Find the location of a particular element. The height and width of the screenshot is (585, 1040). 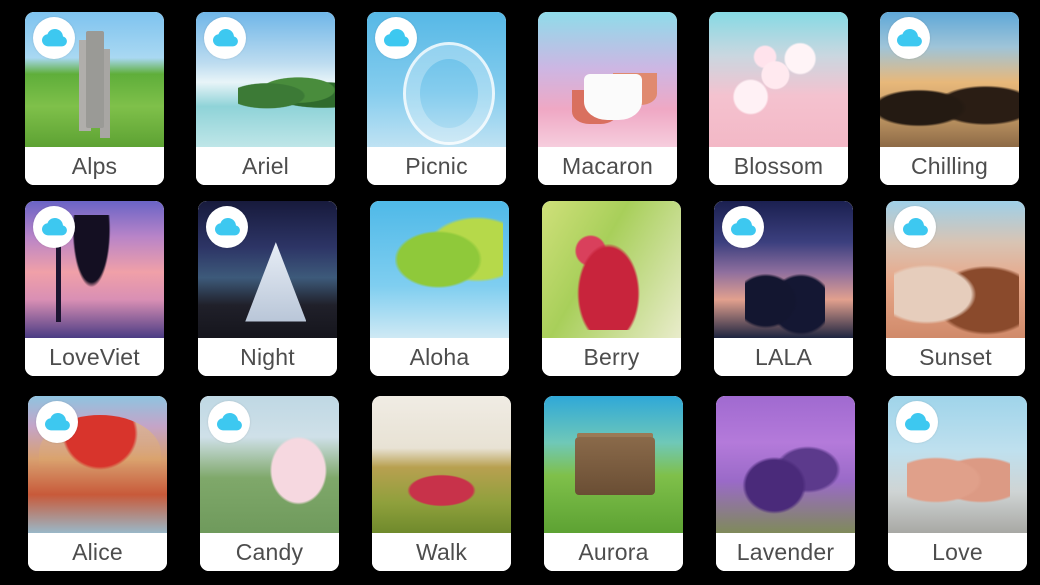

theme-label-strip: Blossom is located at coordinates (778, 166).